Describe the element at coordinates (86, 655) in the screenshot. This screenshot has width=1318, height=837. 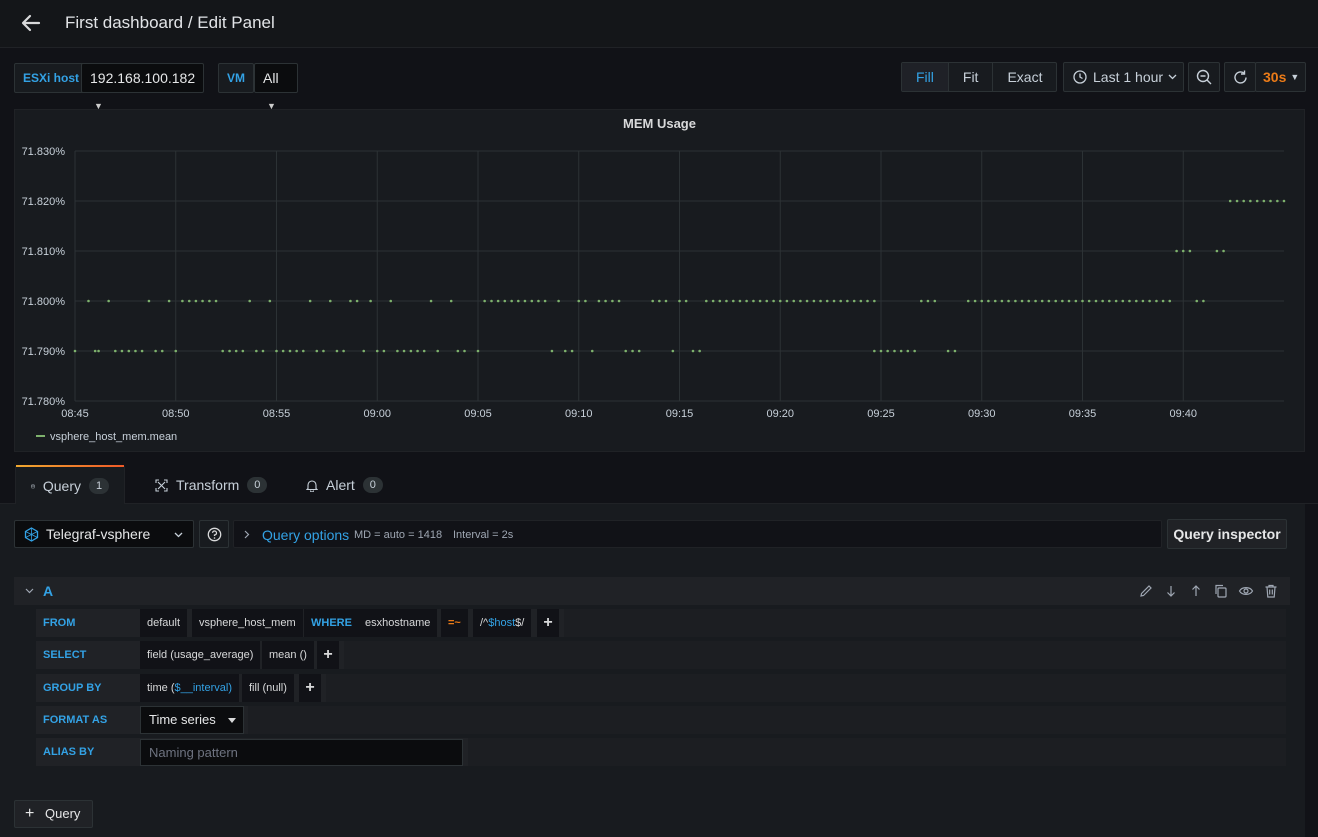
I see `select-keyword: SELECT` at that location.